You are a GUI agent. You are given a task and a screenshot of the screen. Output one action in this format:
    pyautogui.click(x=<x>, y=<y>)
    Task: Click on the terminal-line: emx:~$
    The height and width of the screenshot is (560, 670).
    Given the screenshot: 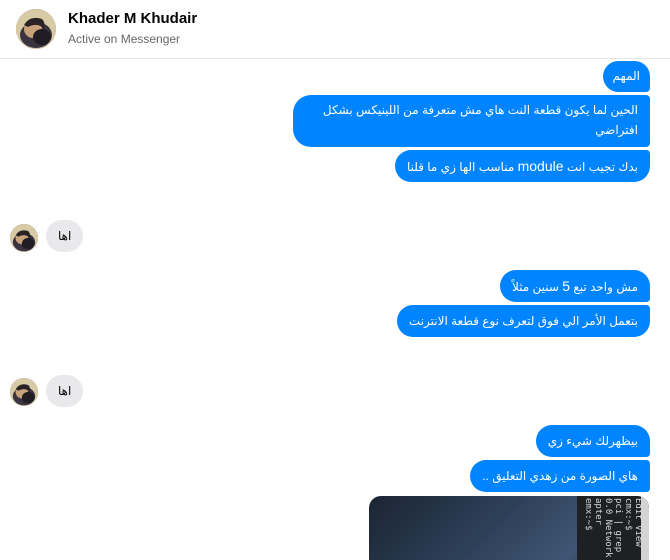 What is the action you would take?
    pyautogui.click(x=588, y=514)
    